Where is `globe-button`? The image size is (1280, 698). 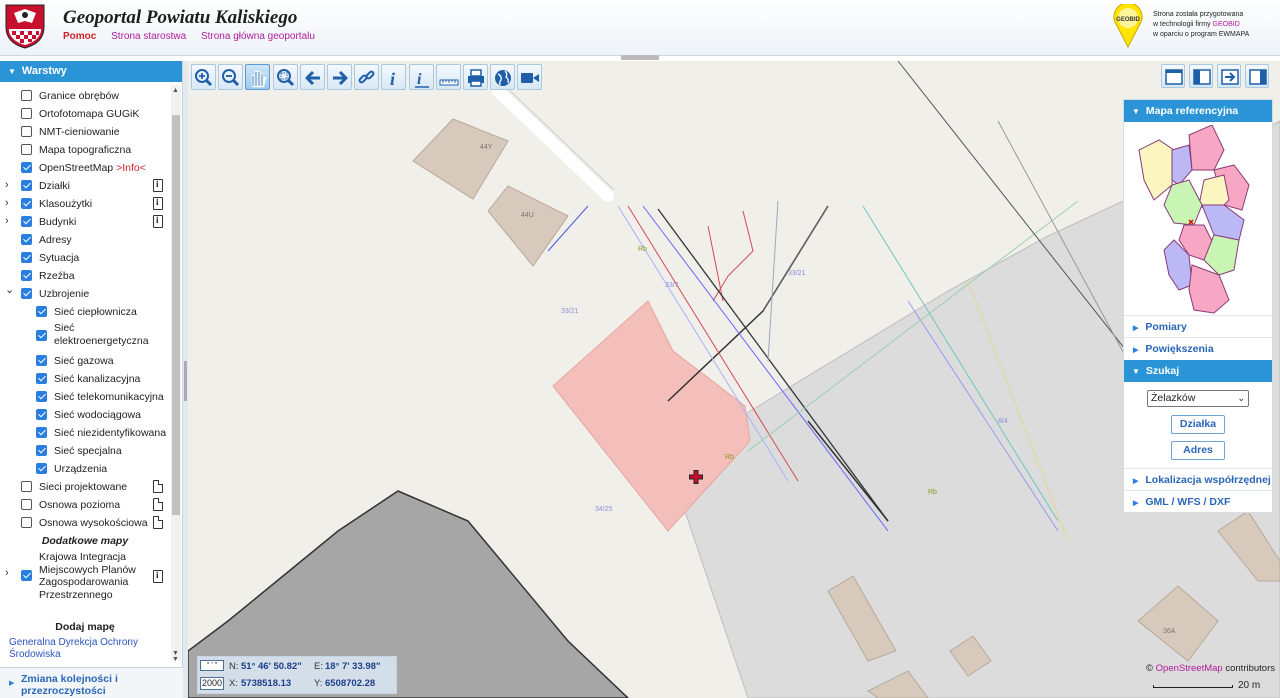
globe-button is located at coordinates (503, 77).